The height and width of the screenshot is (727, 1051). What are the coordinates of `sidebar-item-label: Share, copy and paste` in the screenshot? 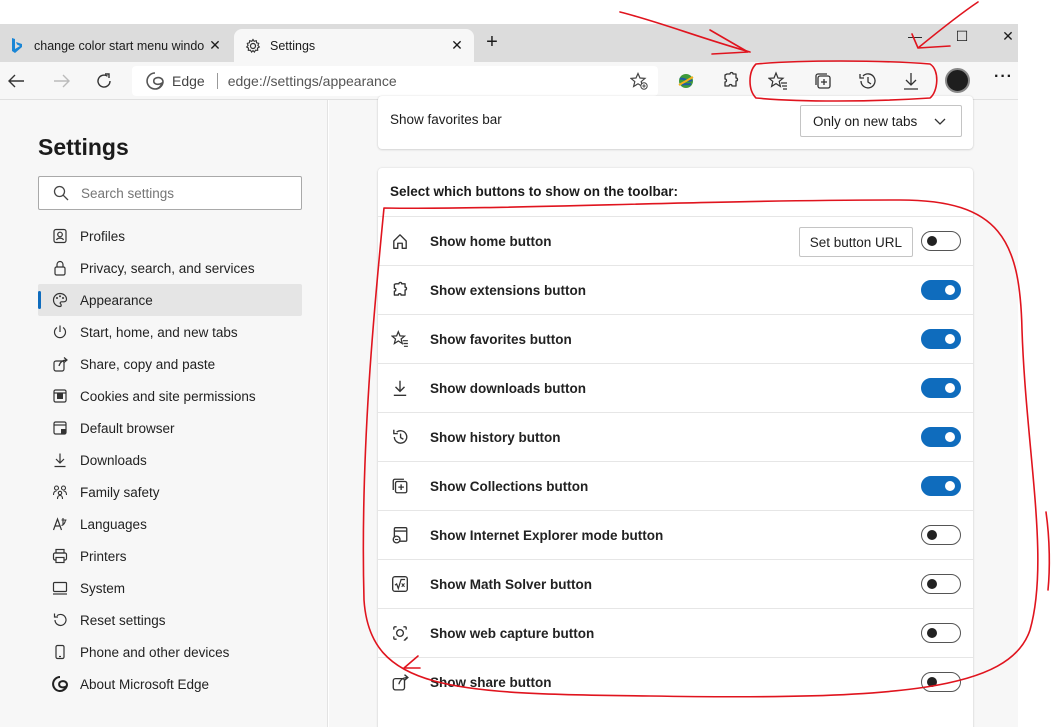 It's located at (148, 364).